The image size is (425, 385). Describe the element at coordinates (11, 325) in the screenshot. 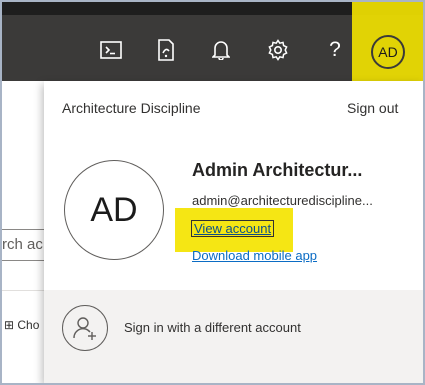

I see `columns-icon: ⊞` at that location.